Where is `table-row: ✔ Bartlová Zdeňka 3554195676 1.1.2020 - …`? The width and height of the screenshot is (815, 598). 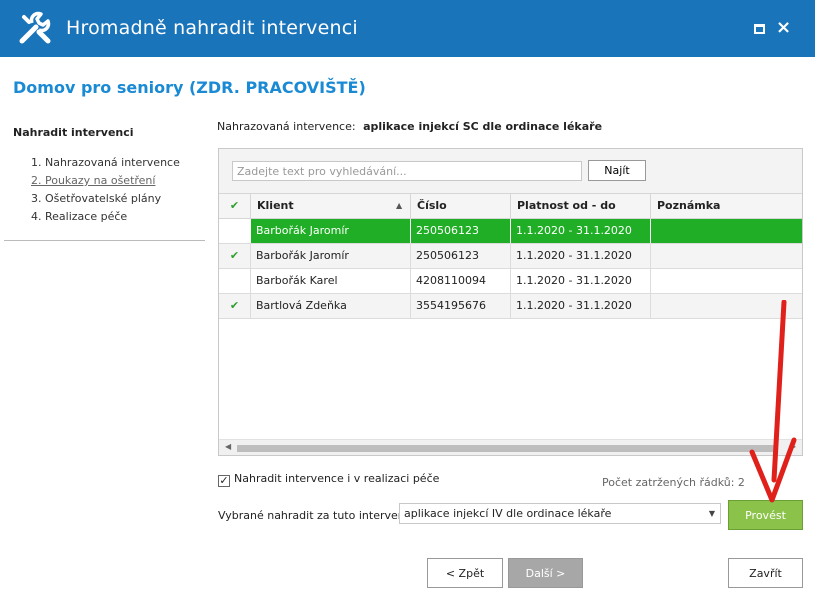 table-row: ✔ Bartlová Zdeňka 3554195676 1.1.2020 - … is located at coordinates (510, 306).